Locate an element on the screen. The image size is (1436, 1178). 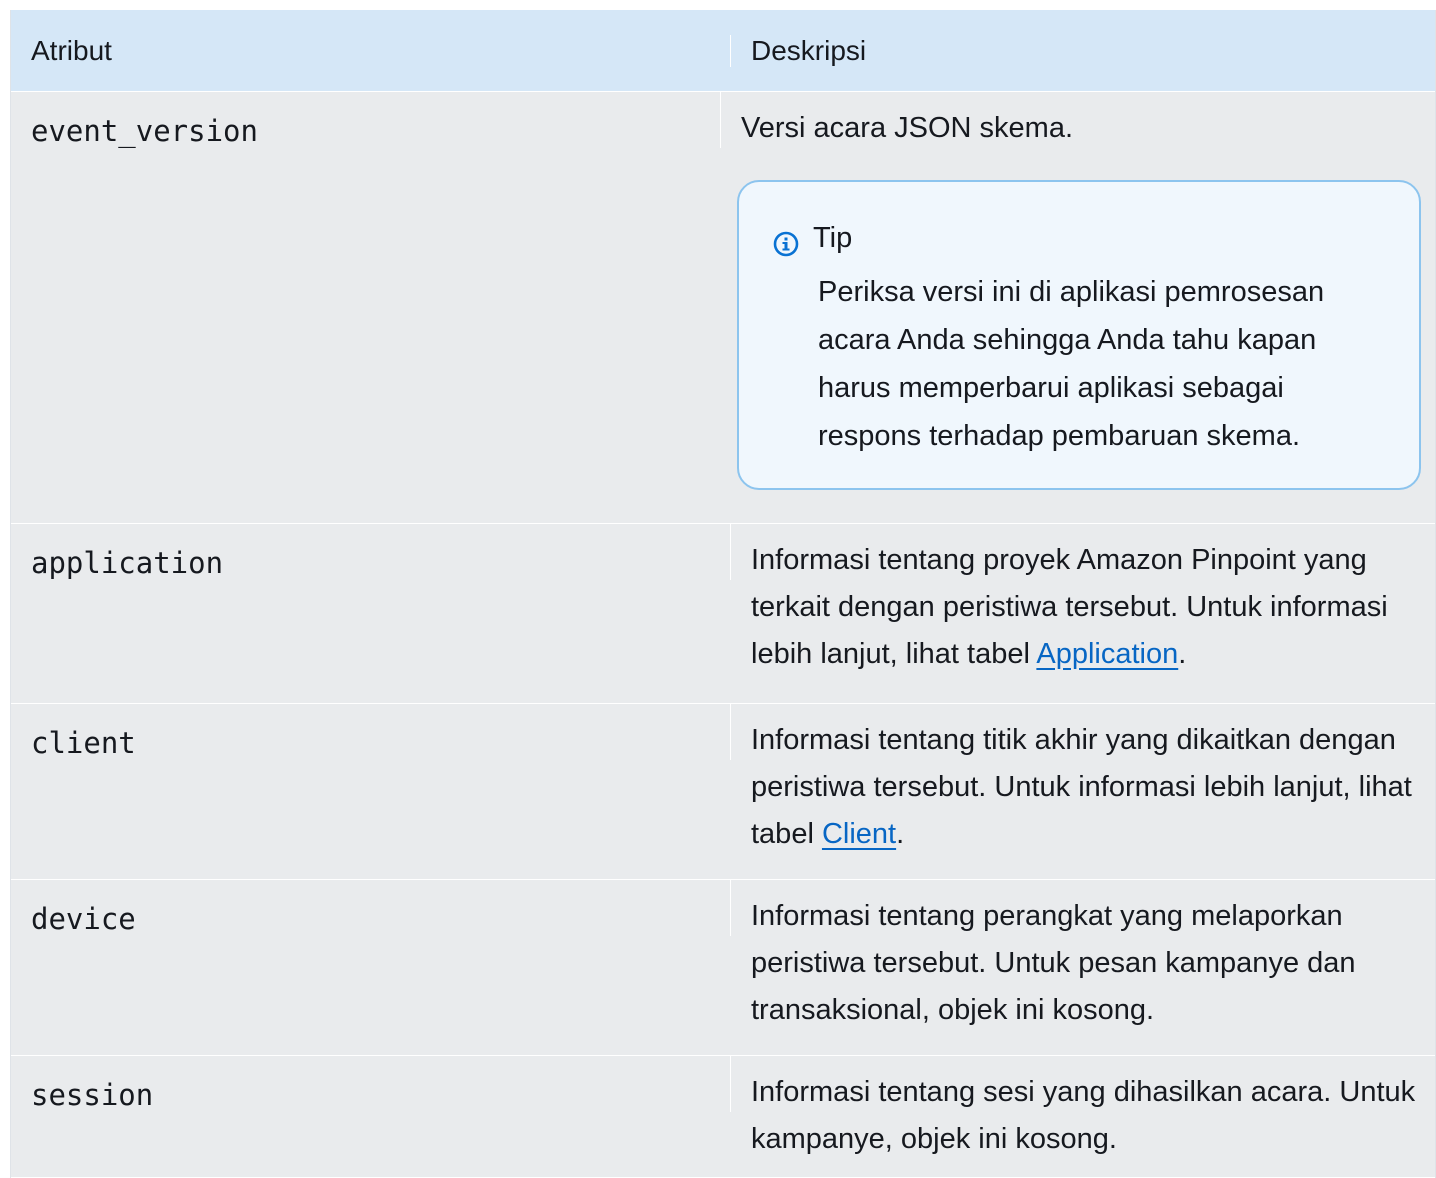
application-table-link: Application is located at coordinates (1107, 654).